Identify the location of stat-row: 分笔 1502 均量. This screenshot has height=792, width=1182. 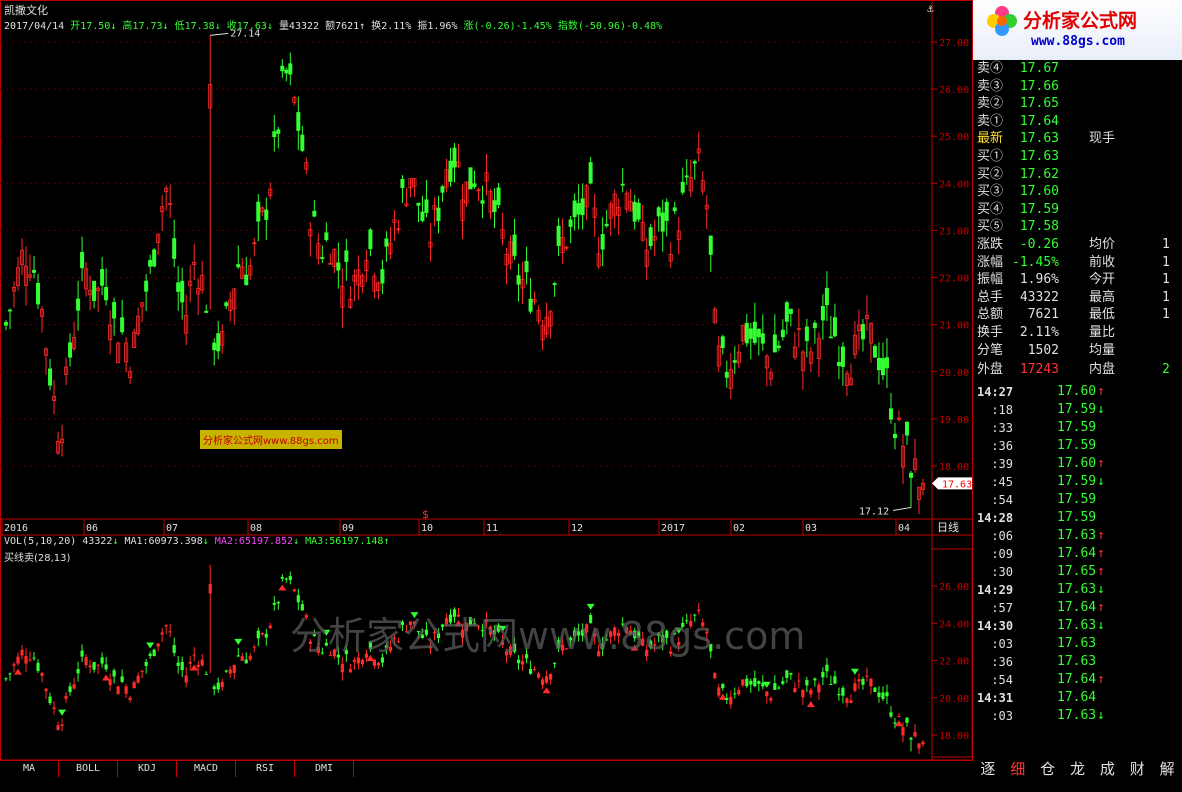
(1071, 350).